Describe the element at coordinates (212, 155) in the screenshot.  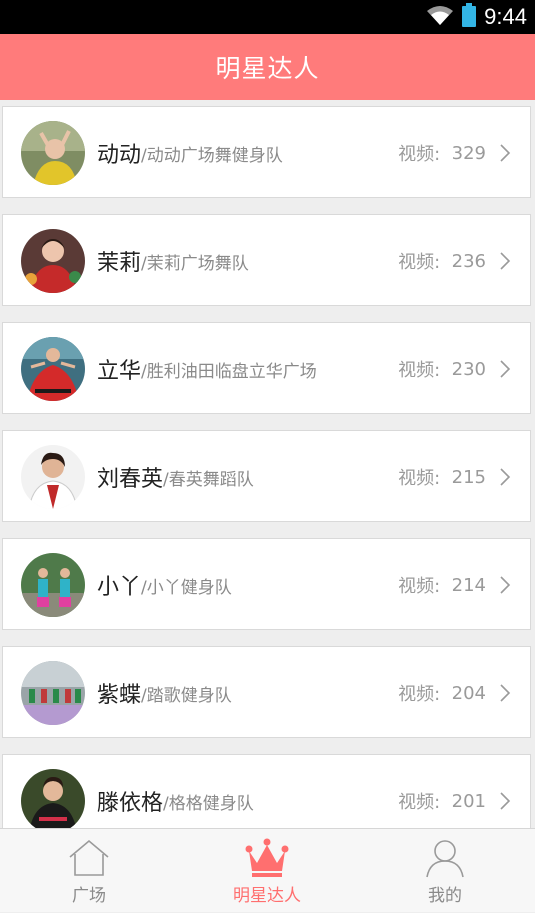
I see `team-name: /动动广场舞健身队` at that location.